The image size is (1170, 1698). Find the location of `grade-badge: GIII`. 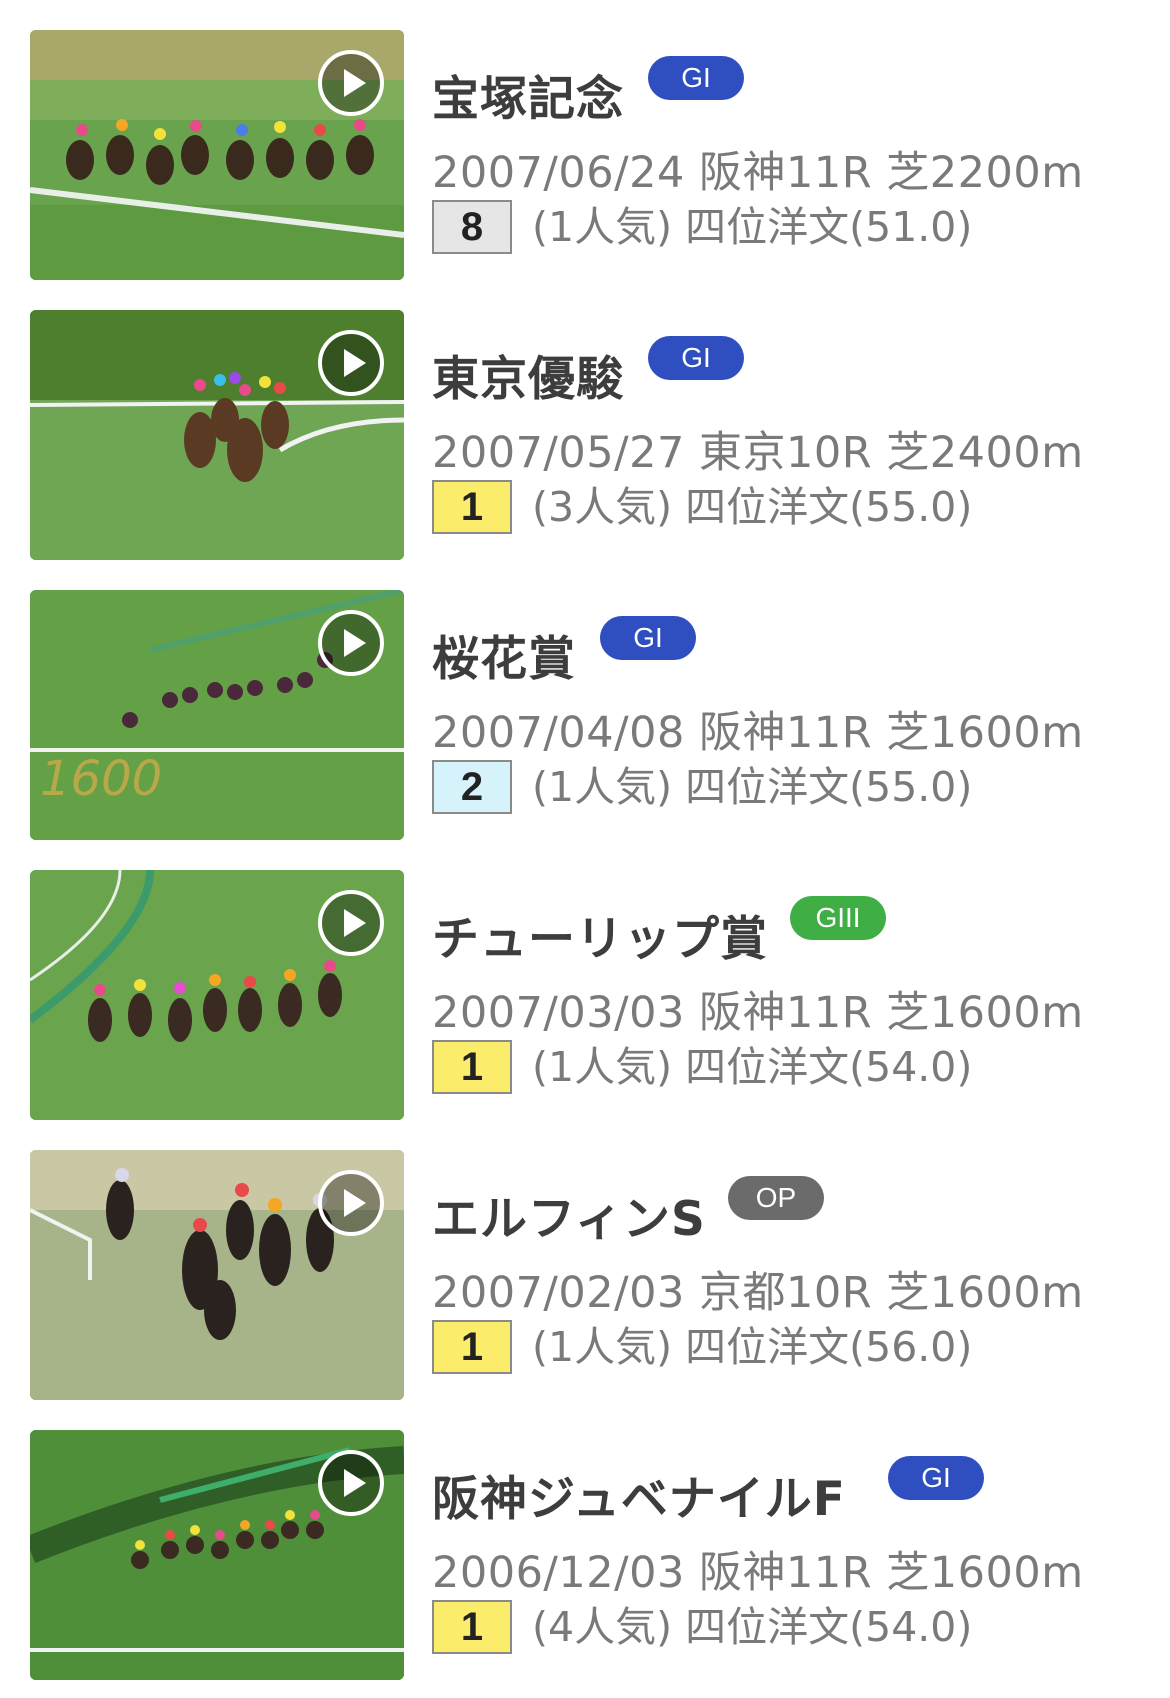

grade-badge: GIII is located at coordinates (838, 918).